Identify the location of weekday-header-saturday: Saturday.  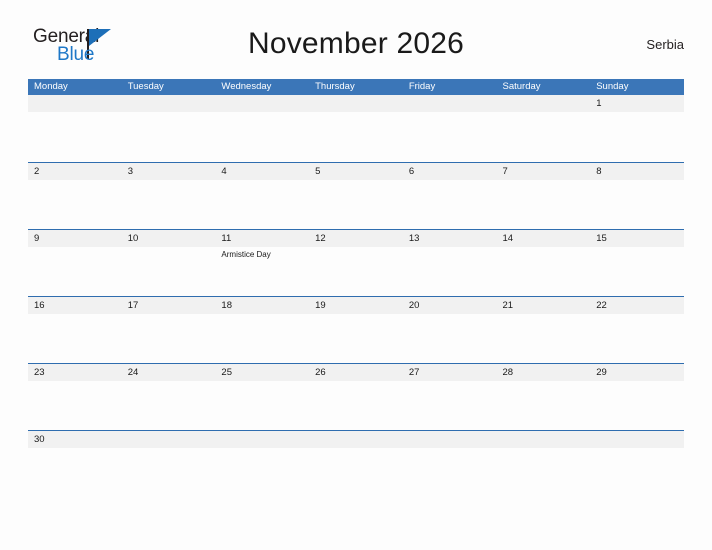
(521, 86).